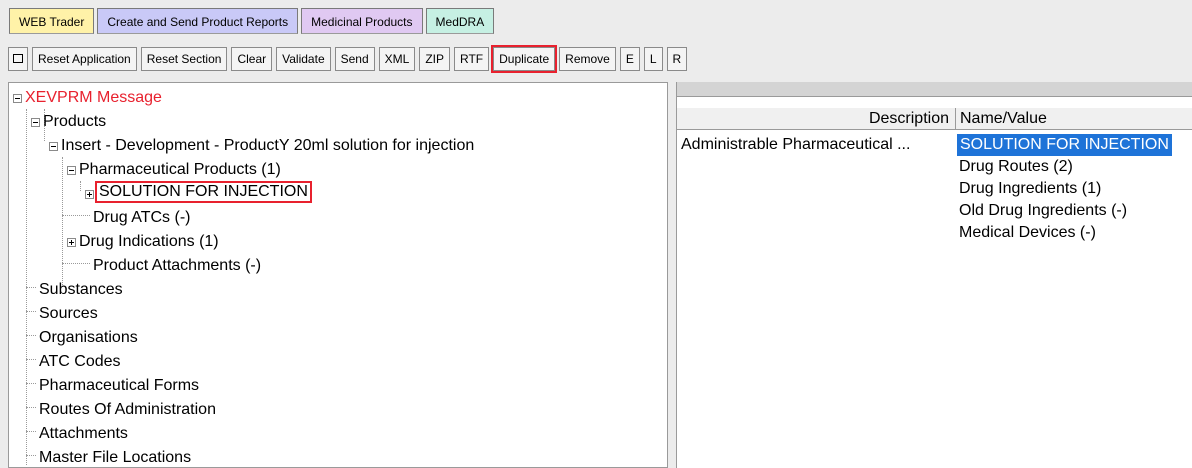  I want to click on r-button: R, so click(677, 59).